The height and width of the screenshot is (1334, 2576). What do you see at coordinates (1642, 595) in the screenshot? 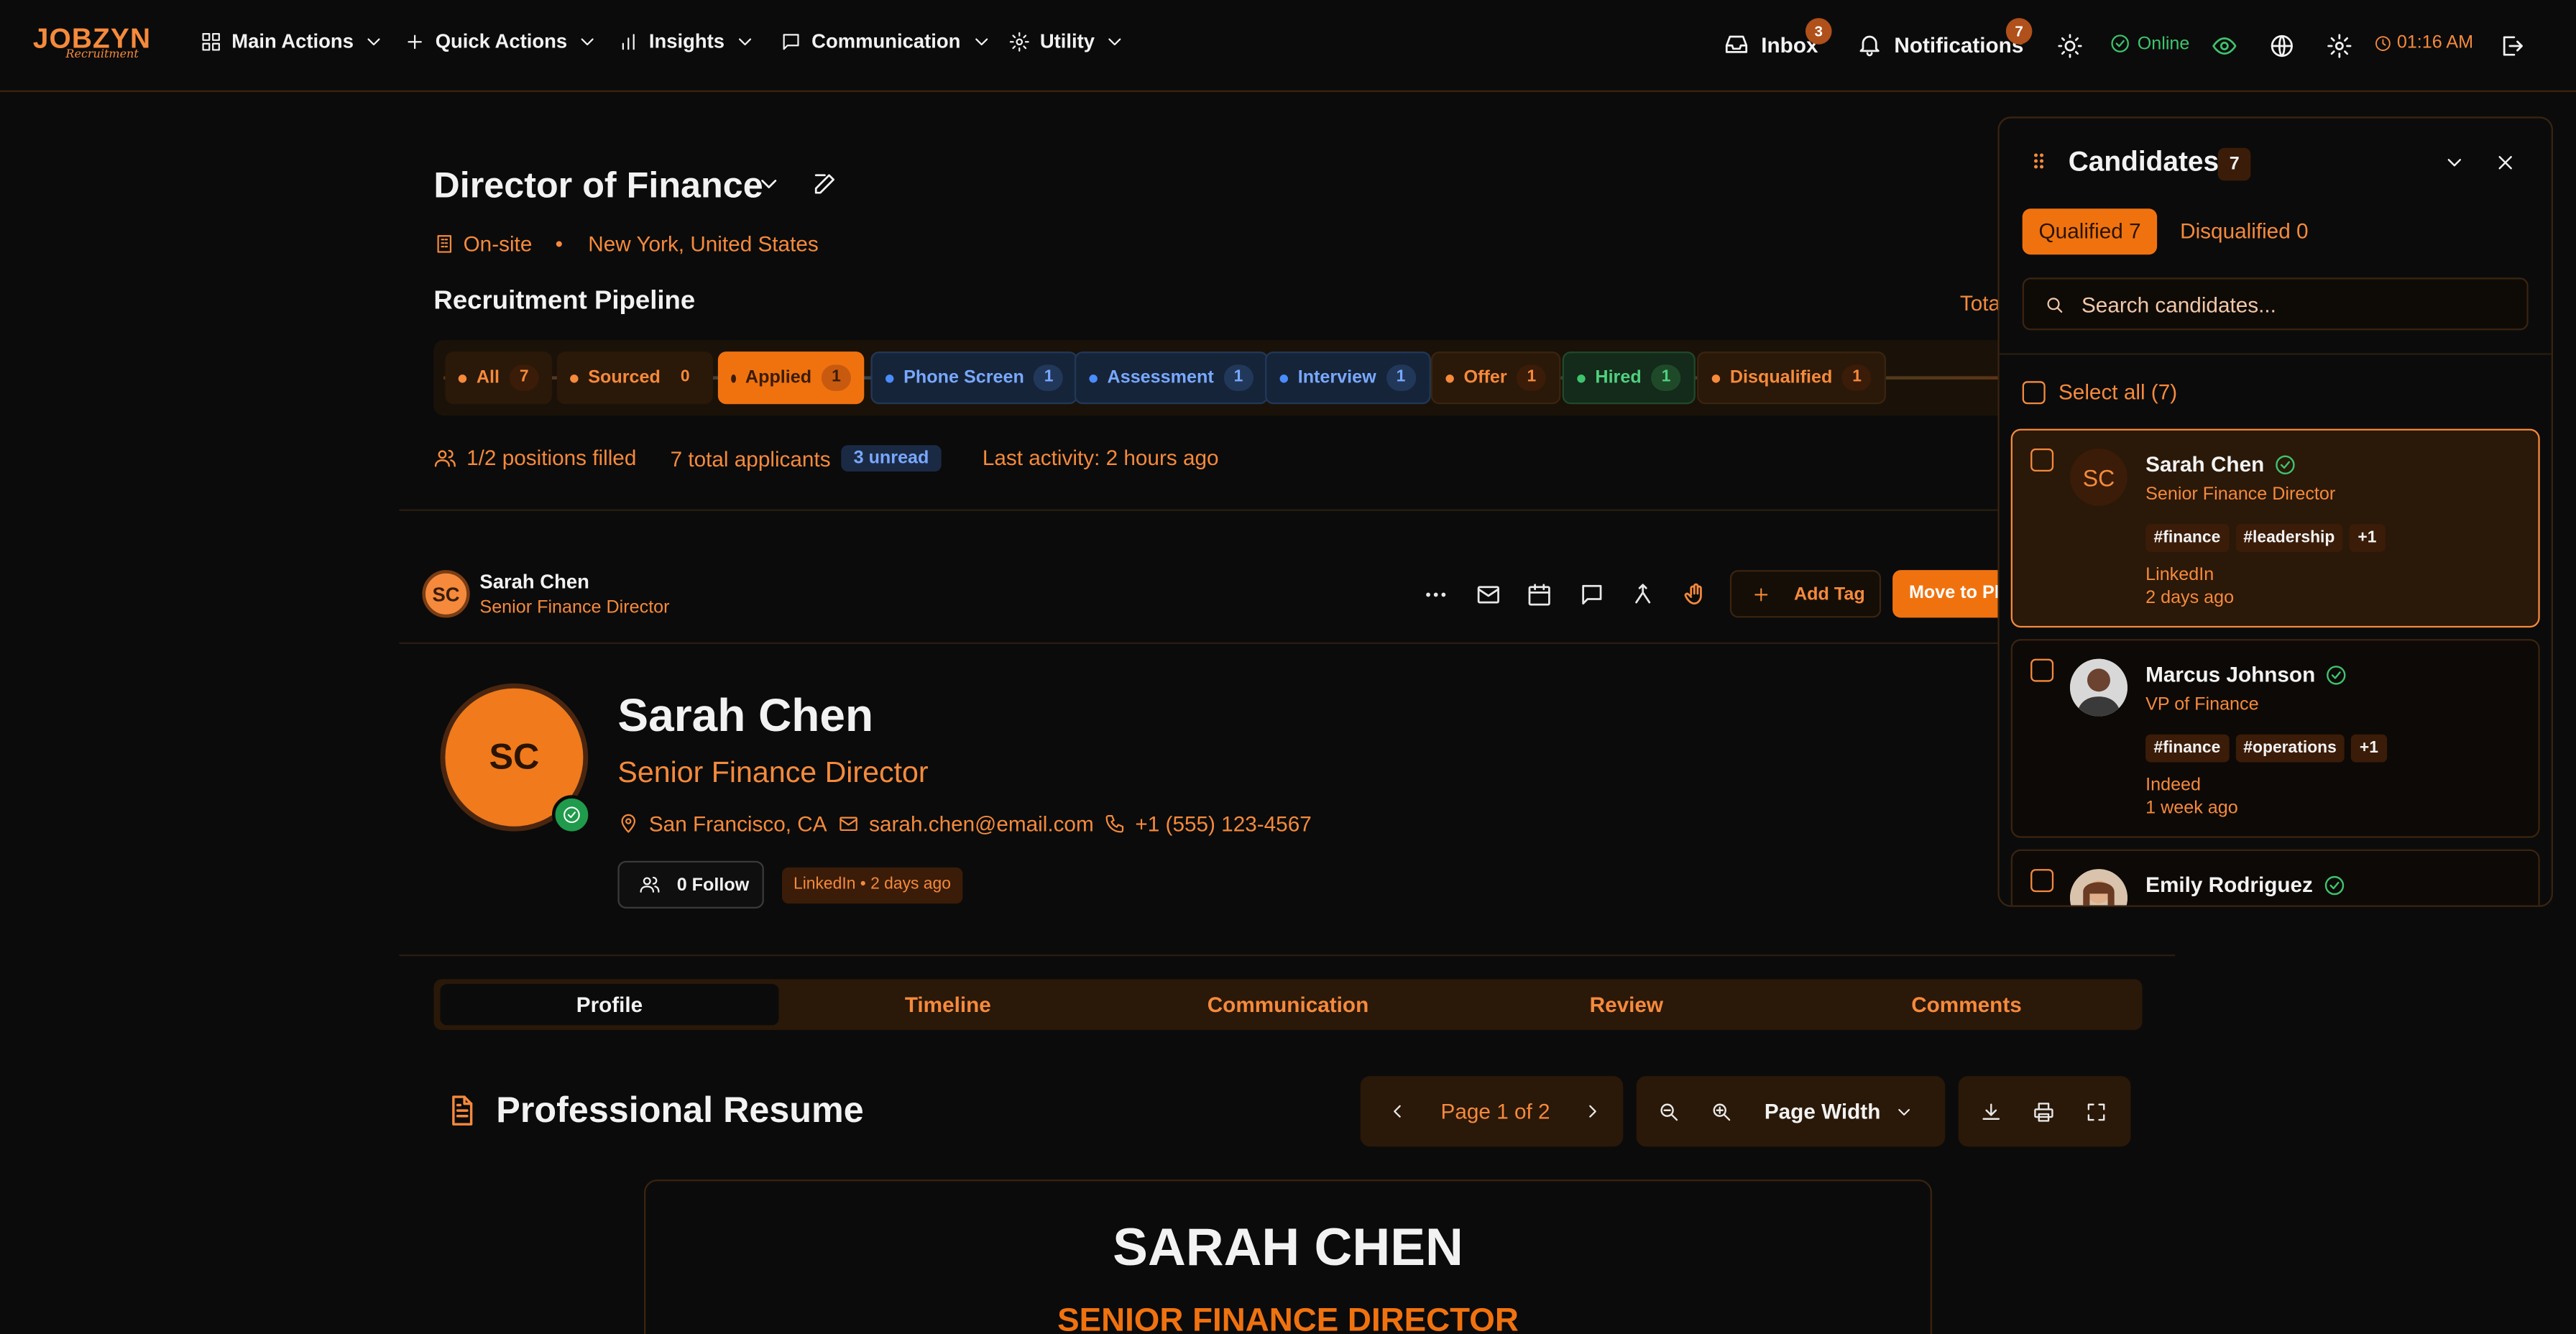
I see `merge-button` at bounding box center [1642, 595].